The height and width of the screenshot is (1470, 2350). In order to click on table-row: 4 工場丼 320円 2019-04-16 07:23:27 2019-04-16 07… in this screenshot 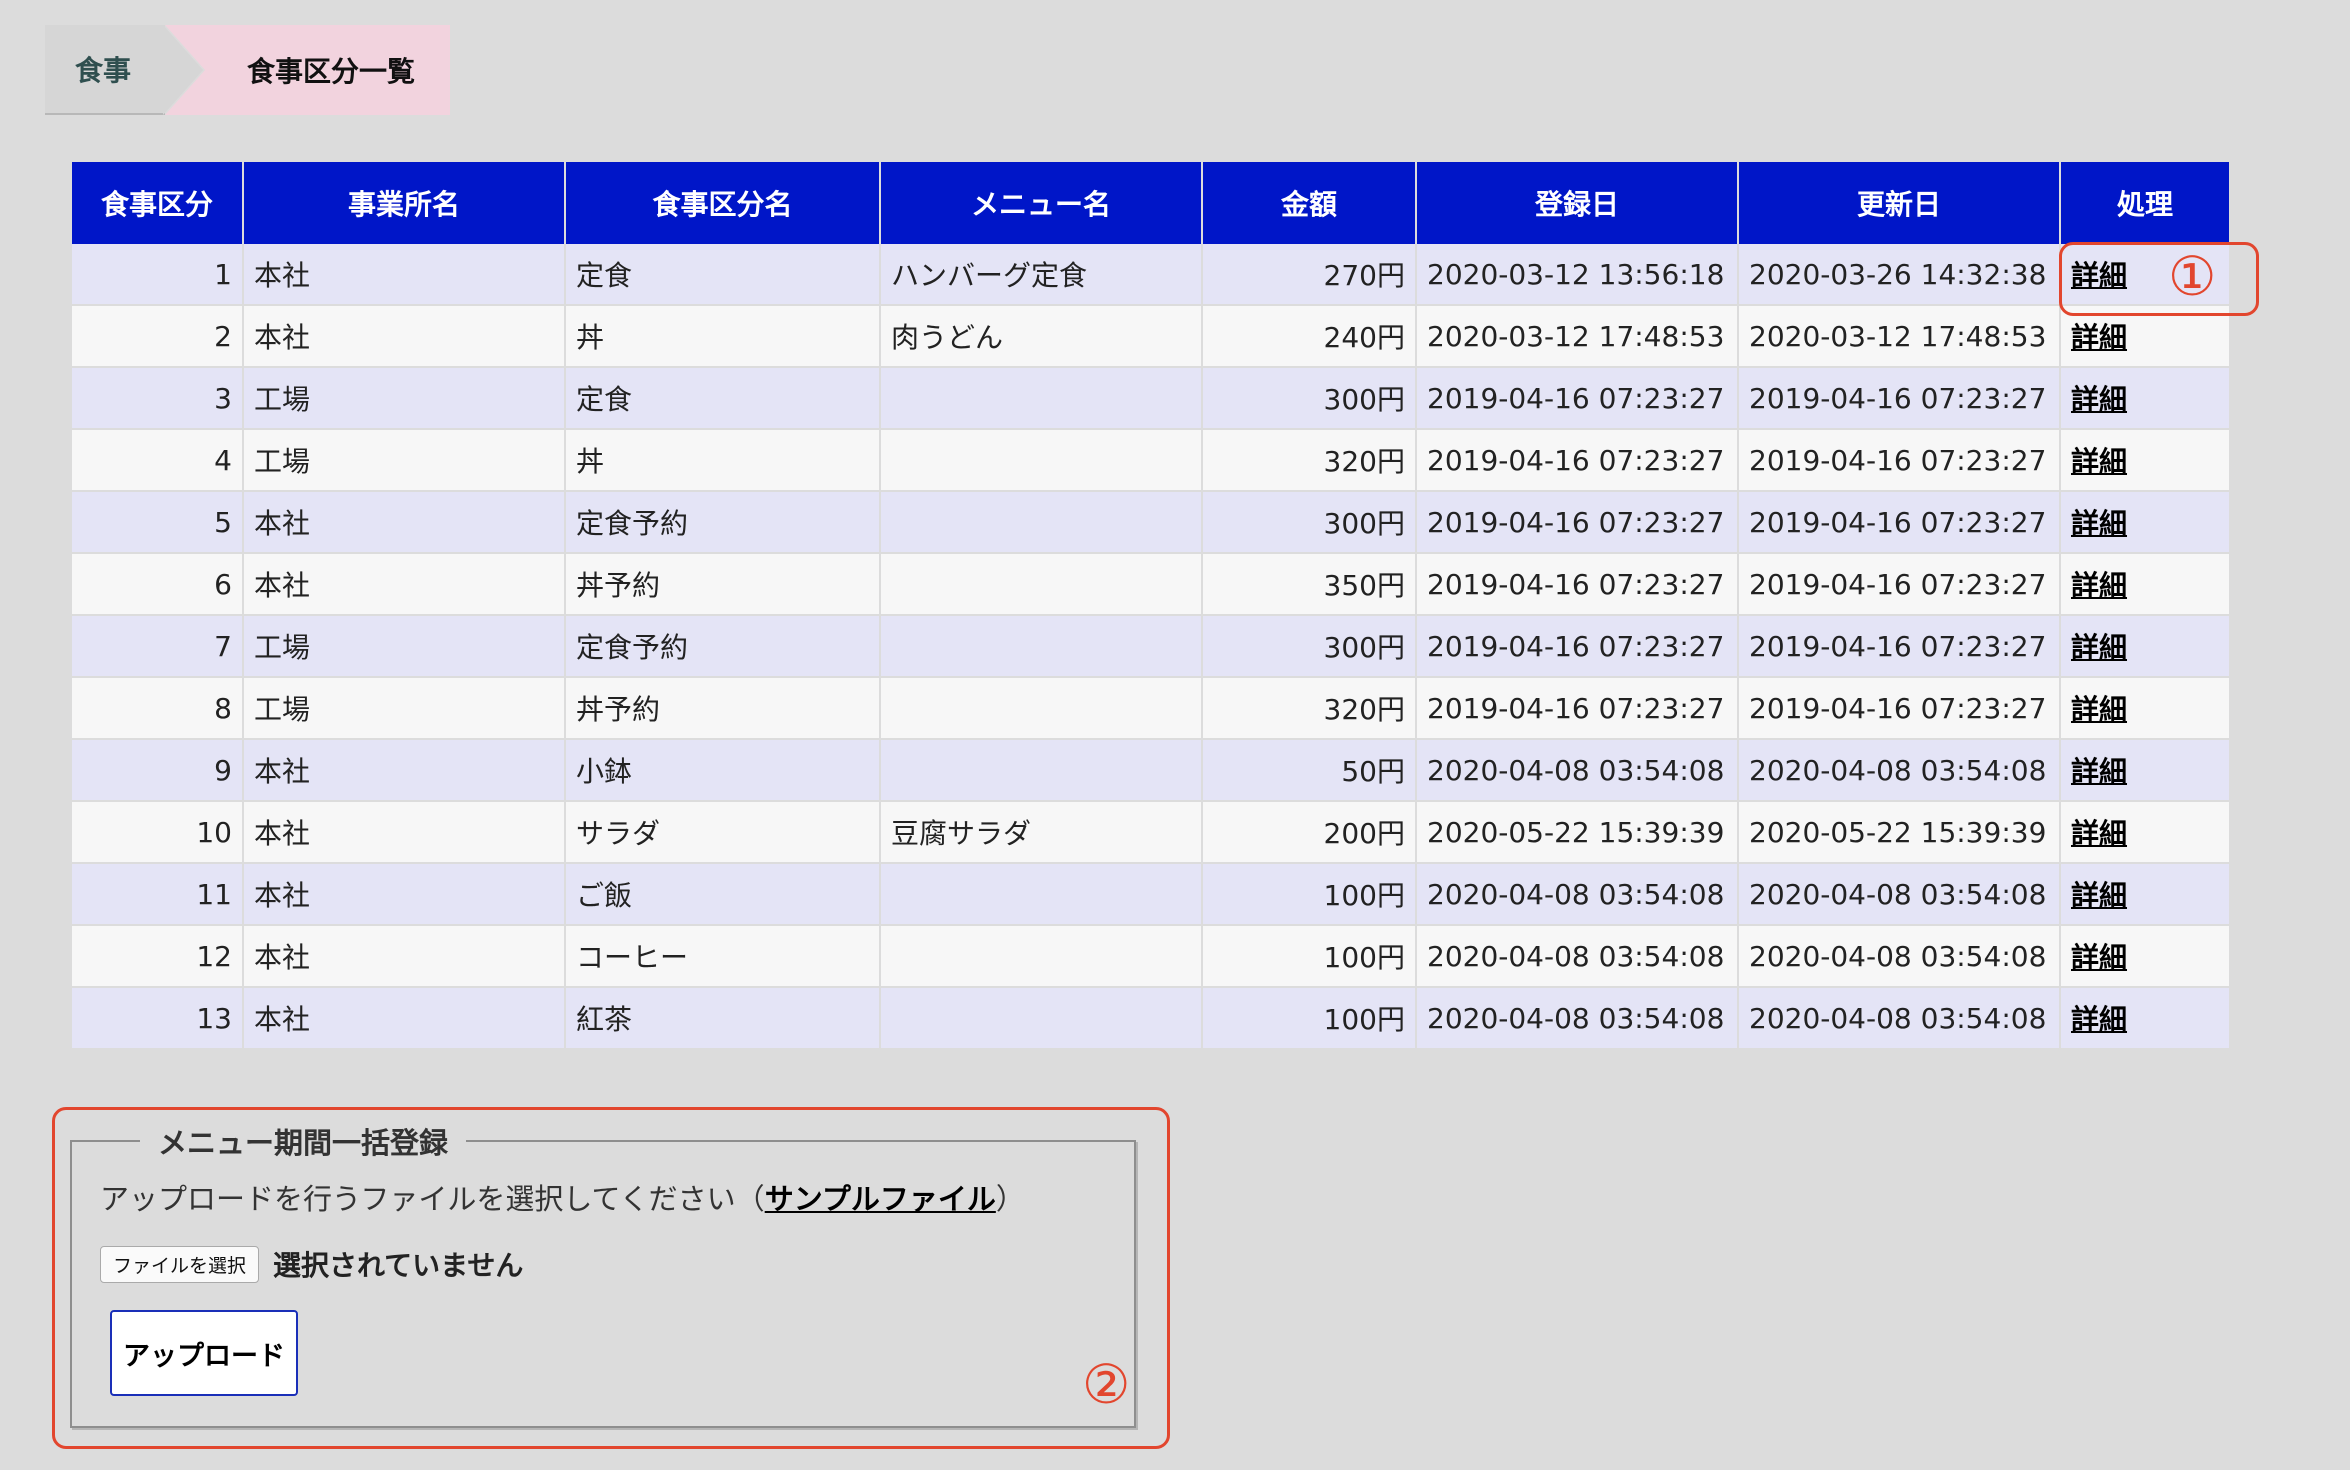, I will do `click(1150, 460)`.